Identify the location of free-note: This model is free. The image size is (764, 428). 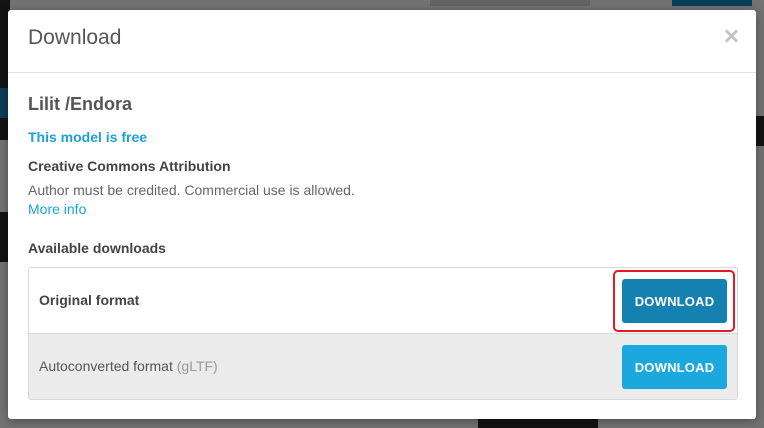
(88, 137).